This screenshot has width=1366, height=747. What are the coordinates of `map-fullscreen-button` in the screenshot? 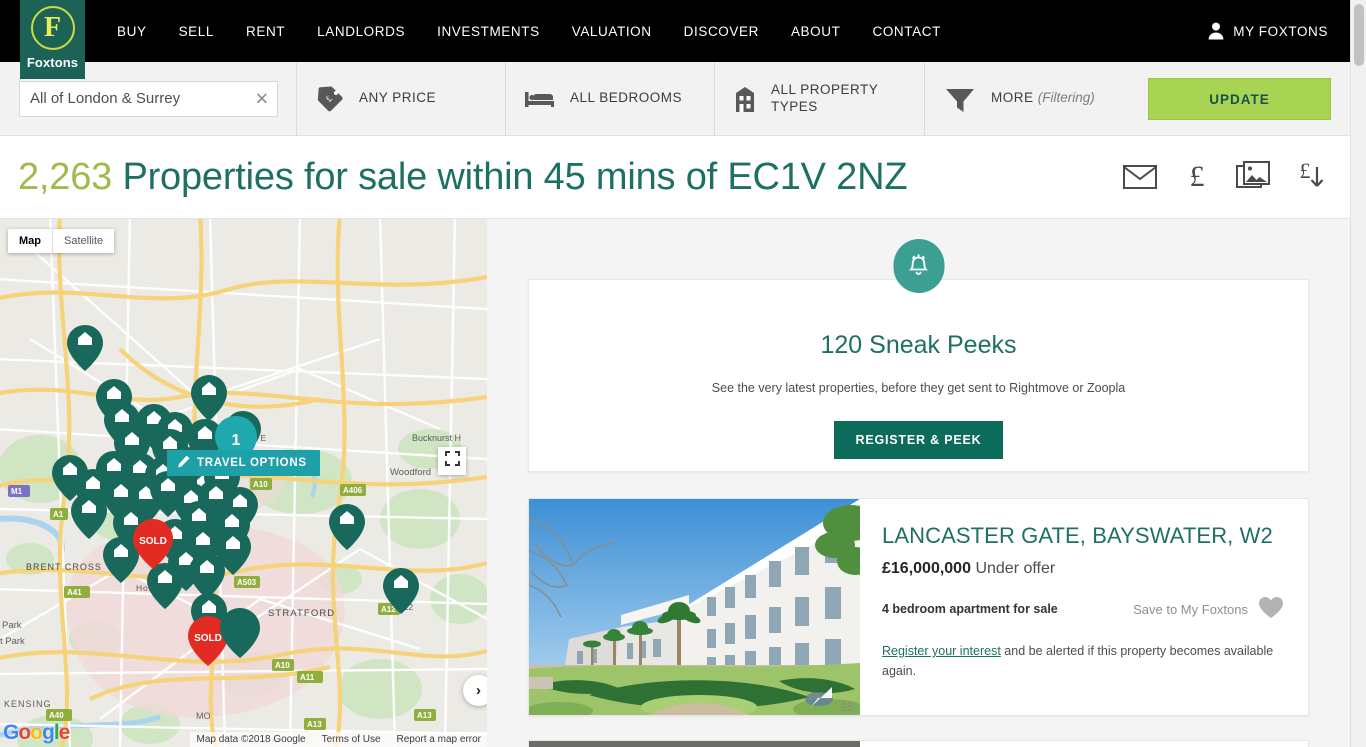 It's located at (452, 461).